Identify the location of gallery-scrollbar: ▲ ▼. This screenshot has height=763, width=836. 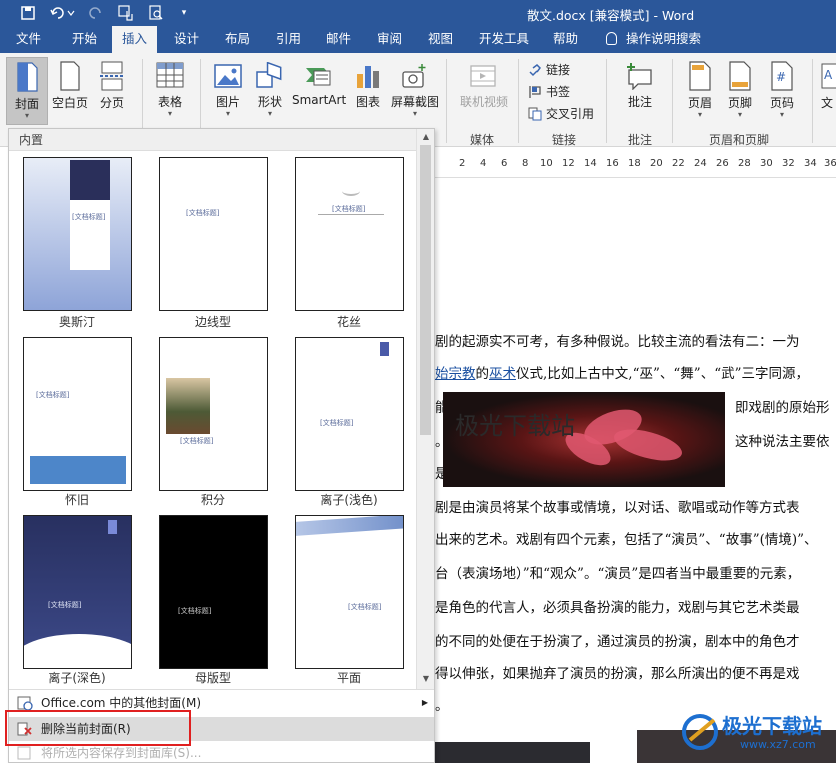
(425, 409).